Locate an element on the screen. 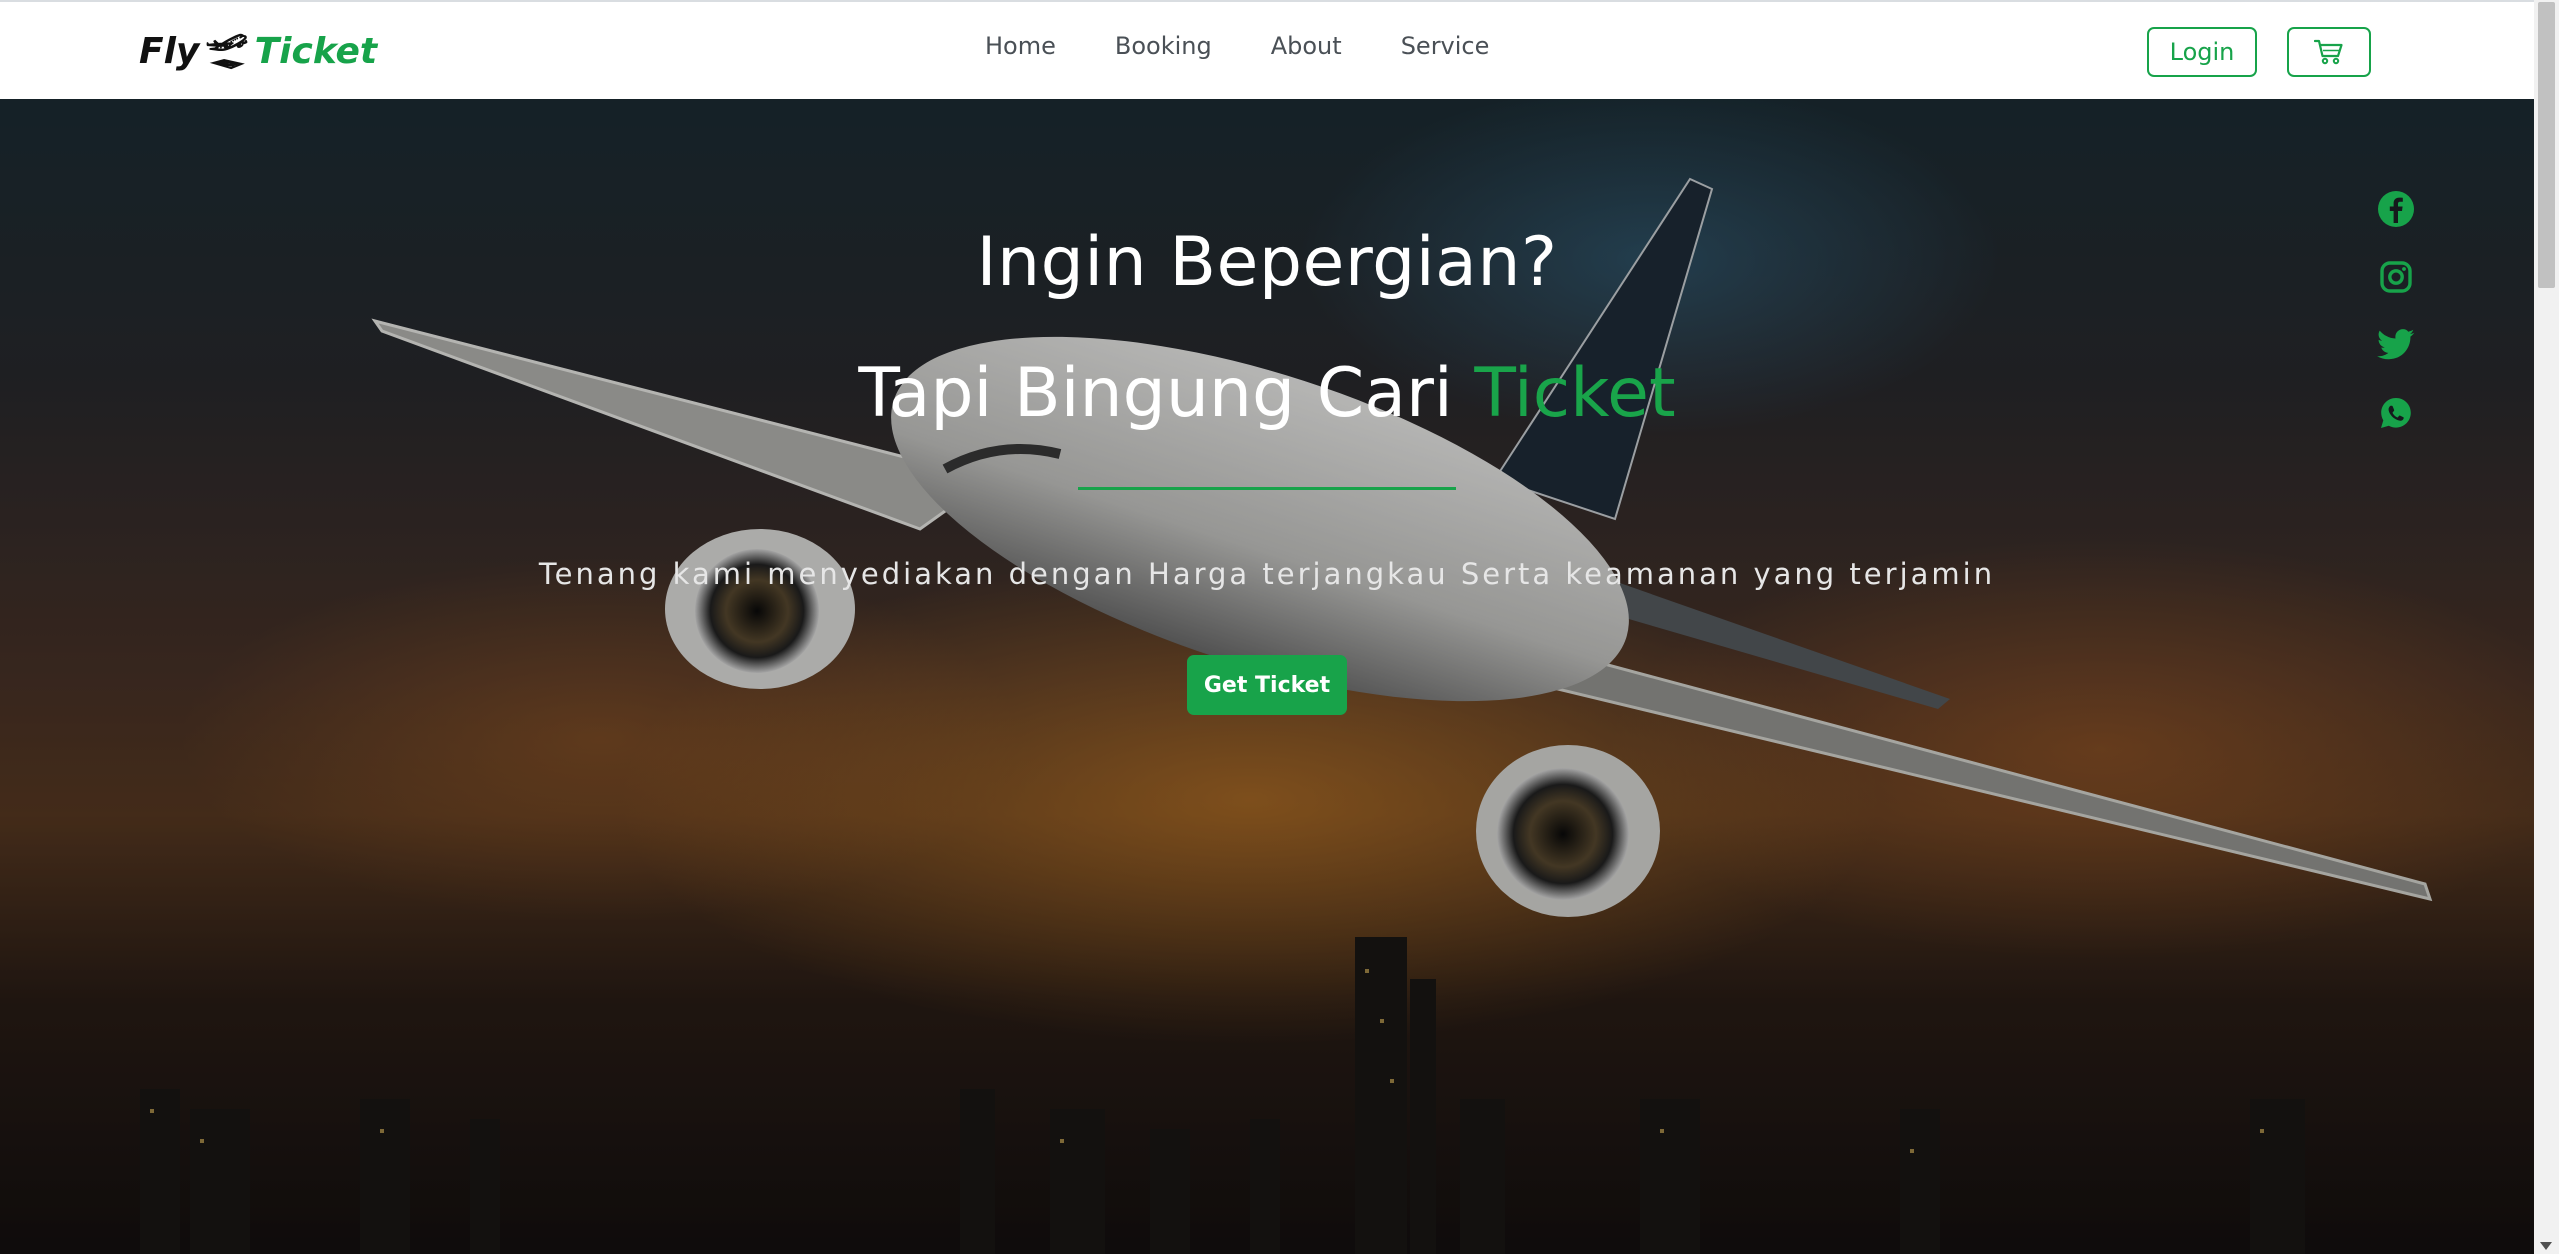  whatsapp-link is located at coordinates (2396, 413).